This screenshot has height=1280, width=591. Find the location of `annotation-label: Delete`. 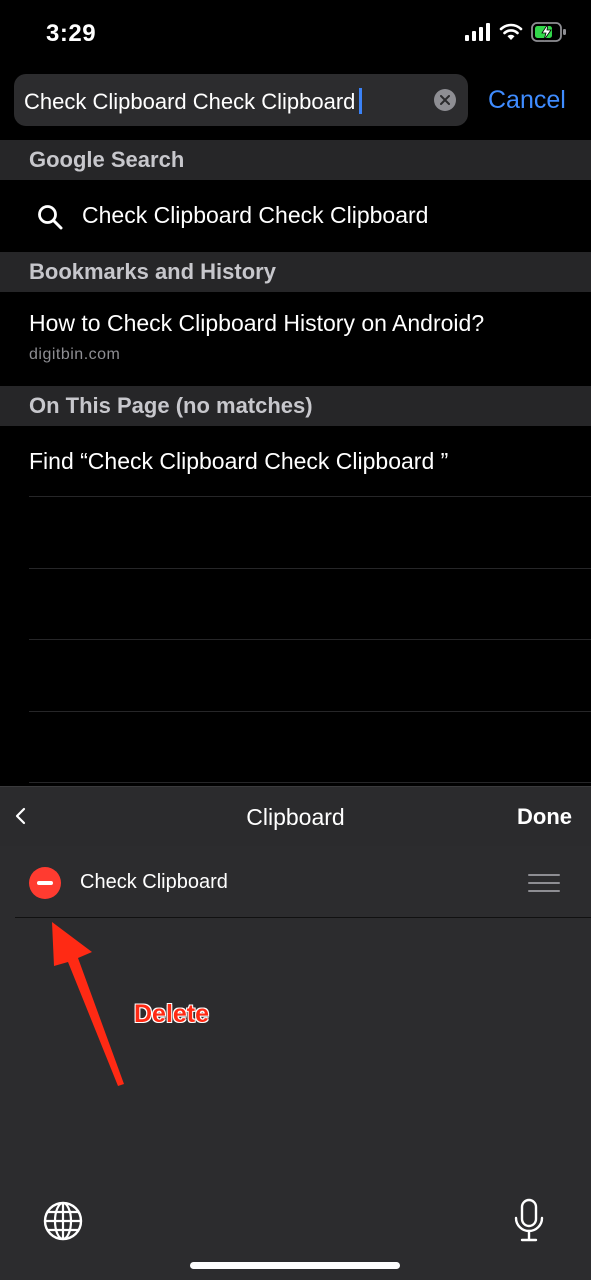

annotation-label: Delete is located at coordinates (172, 1014).